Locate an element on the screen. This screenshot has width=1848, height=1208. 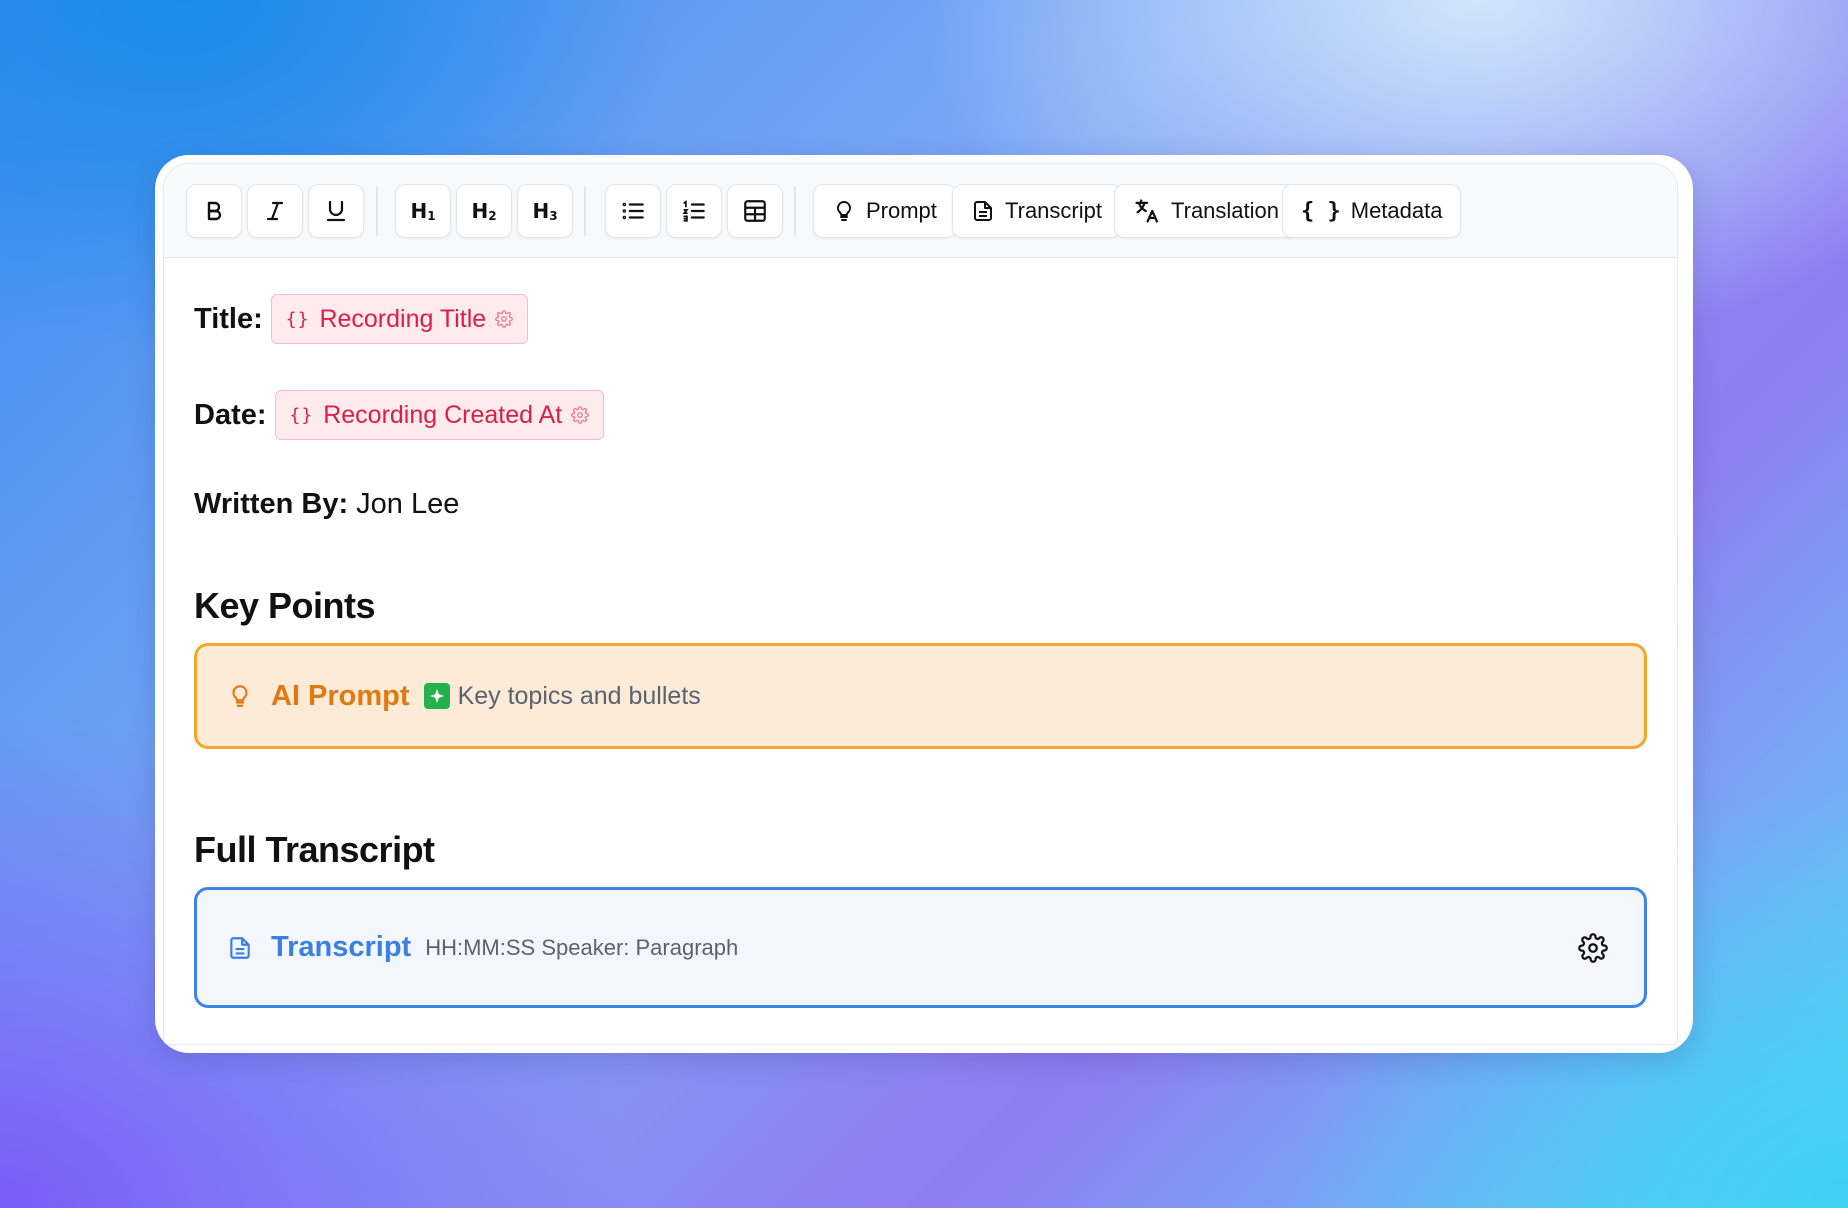
bold-icon is located at coordinates (214, 211).